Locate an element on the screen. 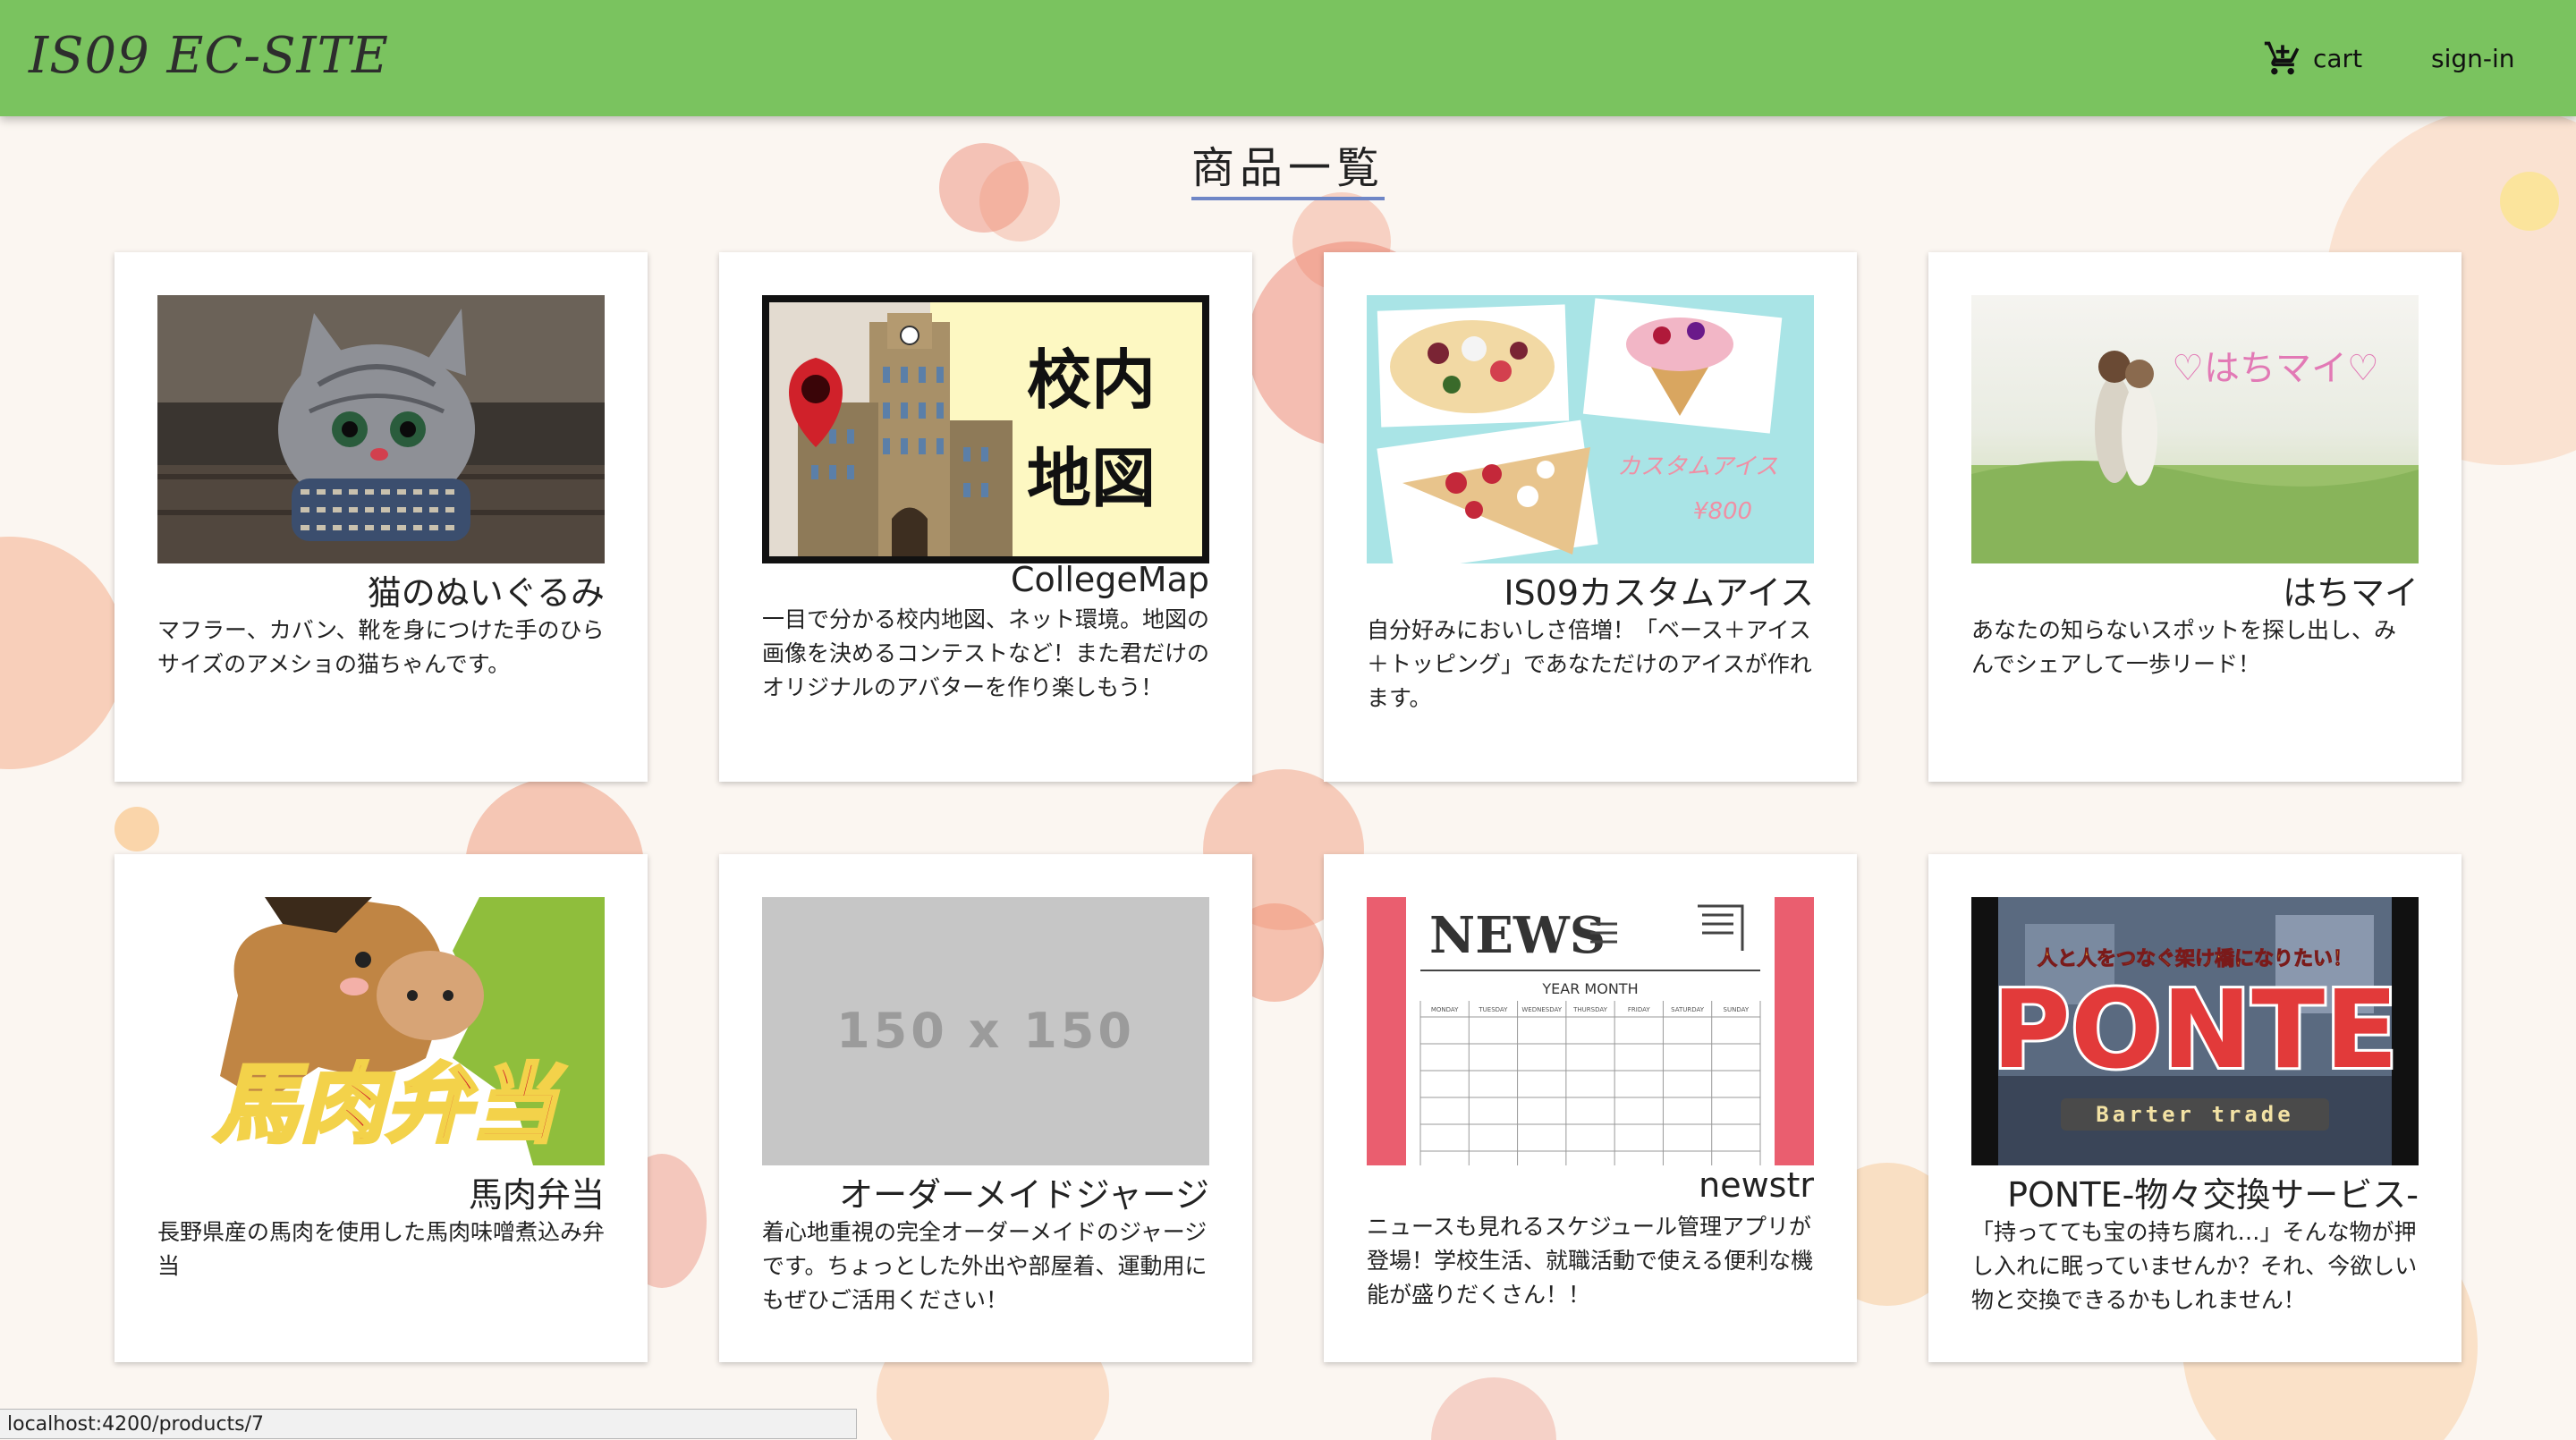 This screenshot has width=2576, height=1440. product-card: 馬肉弁当 馬肉弁当 長野県産の馬肉を使用した馬肉味噌煮込み弁当 is located at coordinates (381, 1108).